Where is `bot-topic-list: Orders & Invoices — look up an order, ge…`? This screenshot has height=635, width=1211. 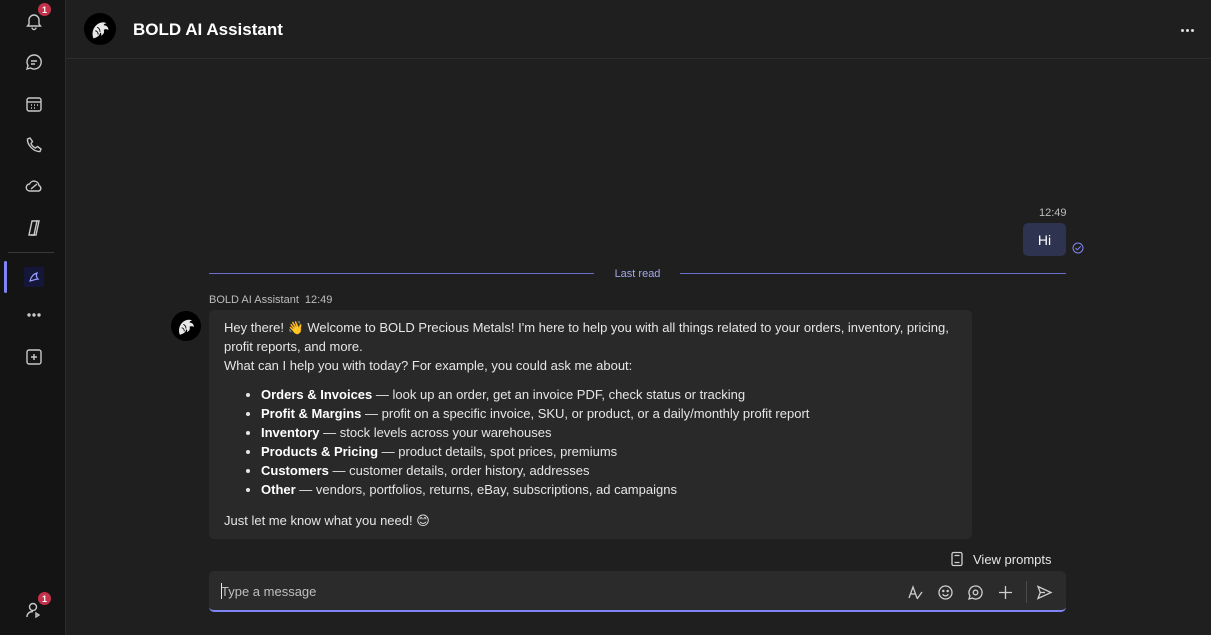 bot-topic-list: Orders & Invoices — look up an order, ge… is located at coordinates (609, 442).